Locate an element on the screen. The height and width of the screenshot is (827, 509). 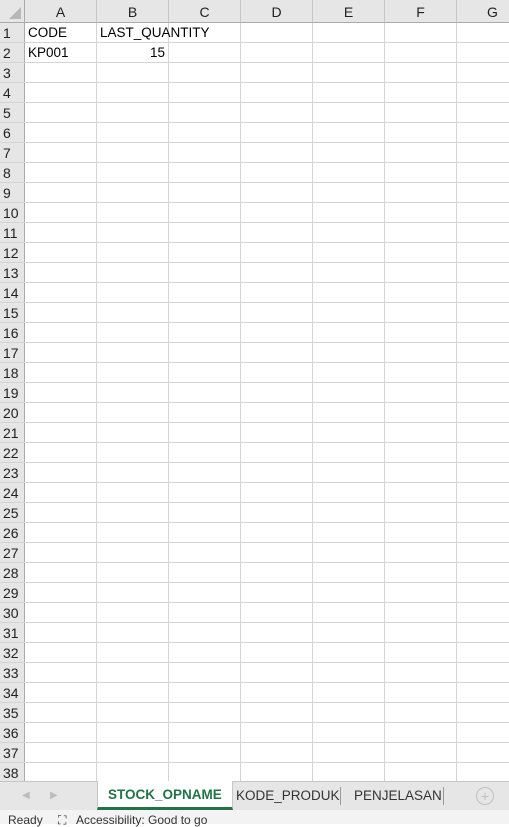
cell-d37 is located at coordinates (277, 752).